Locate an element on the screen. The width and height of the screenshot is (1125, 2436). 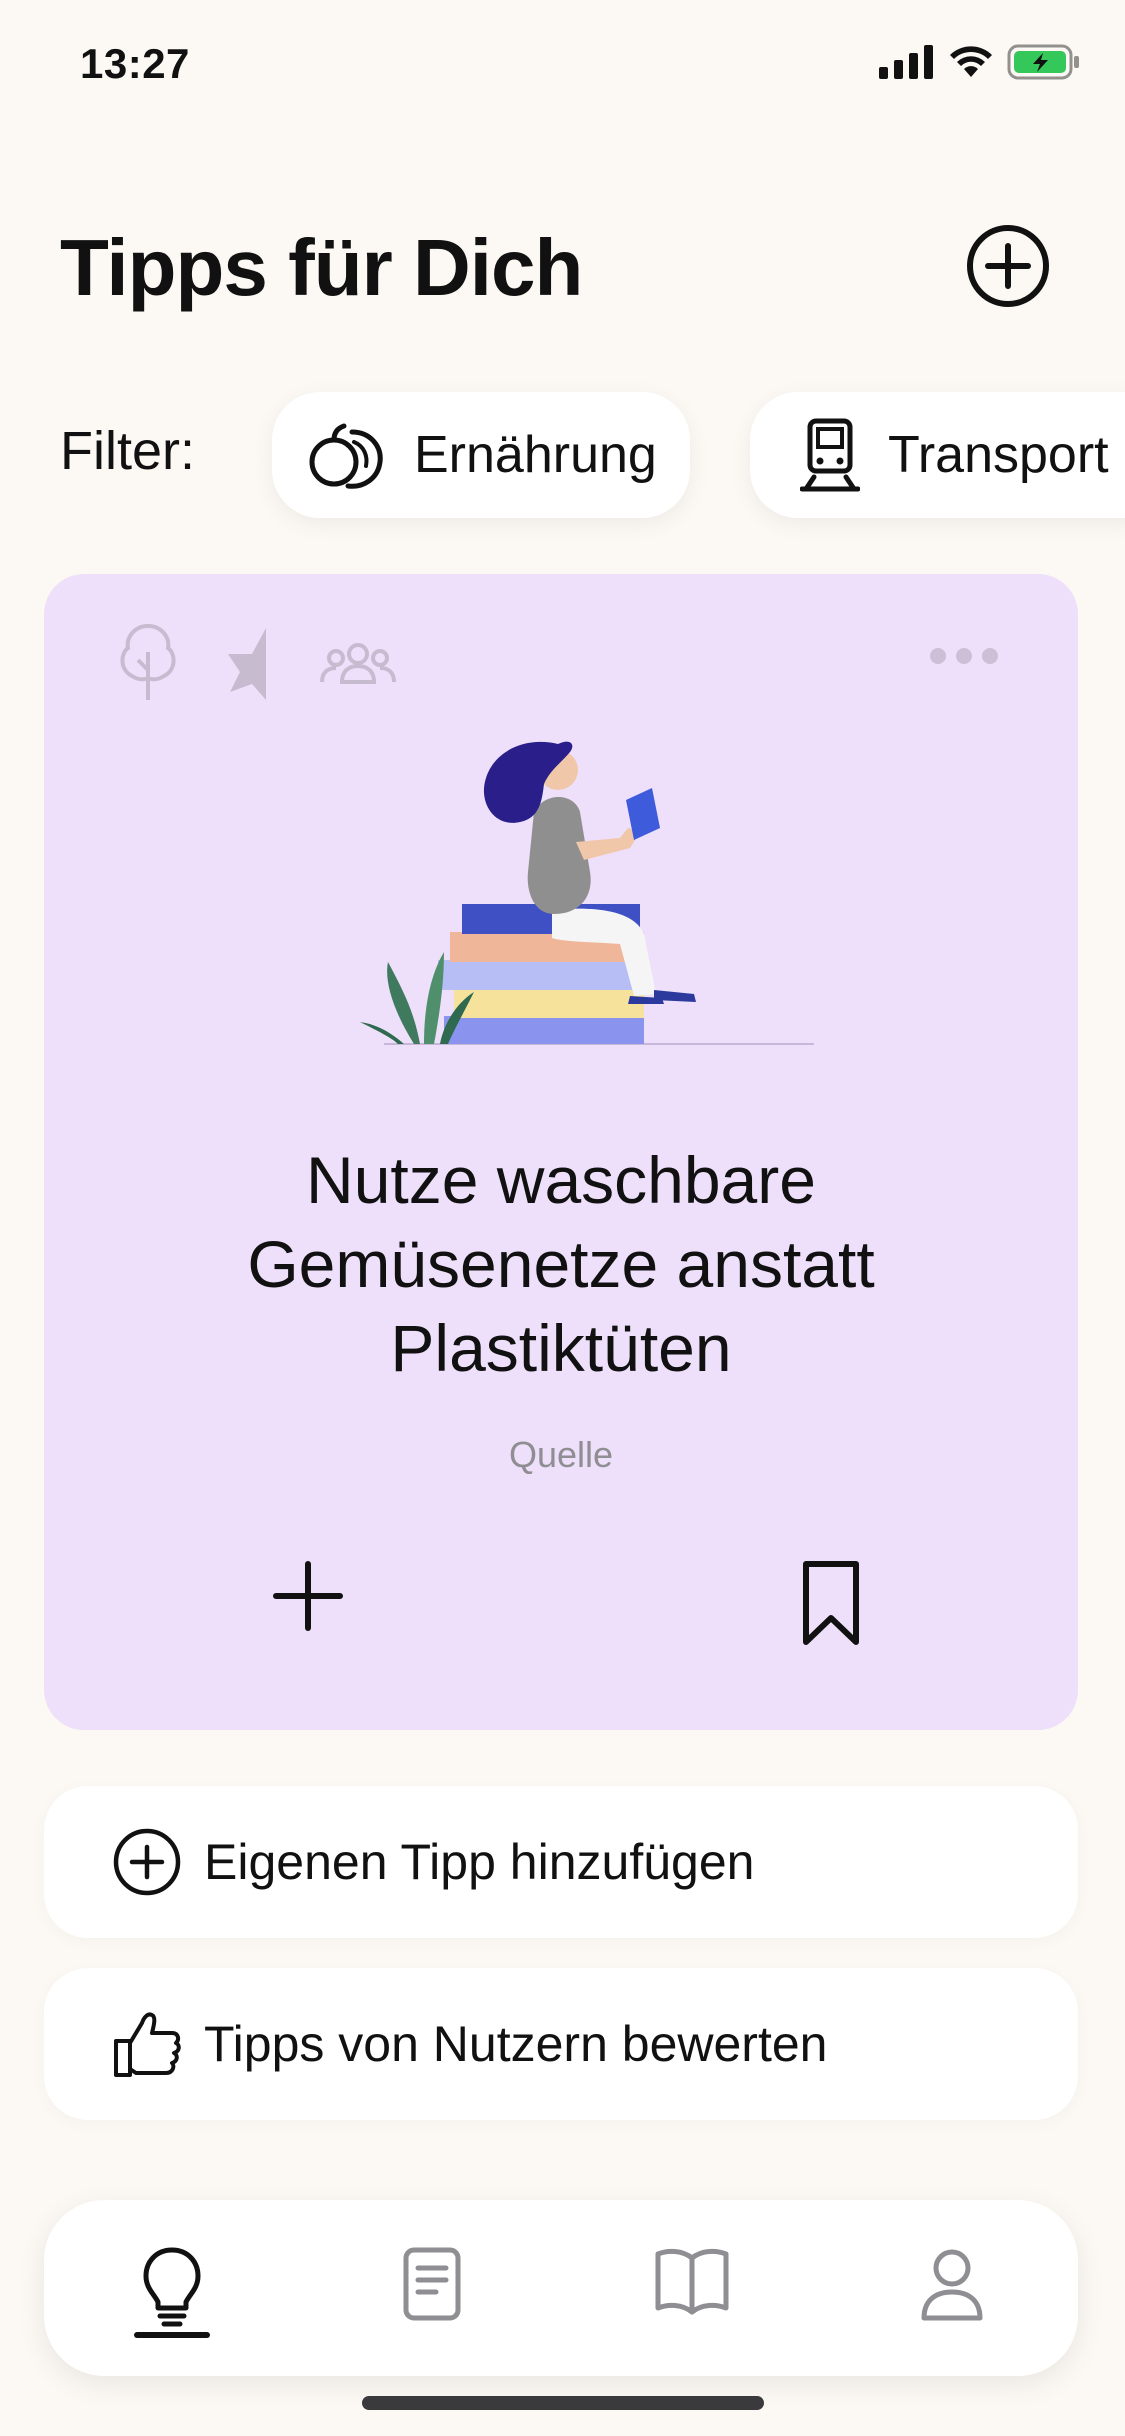
add-own-tip-label: Eigenen Tipp hinzufügen is located at coordinates (479, 1862).